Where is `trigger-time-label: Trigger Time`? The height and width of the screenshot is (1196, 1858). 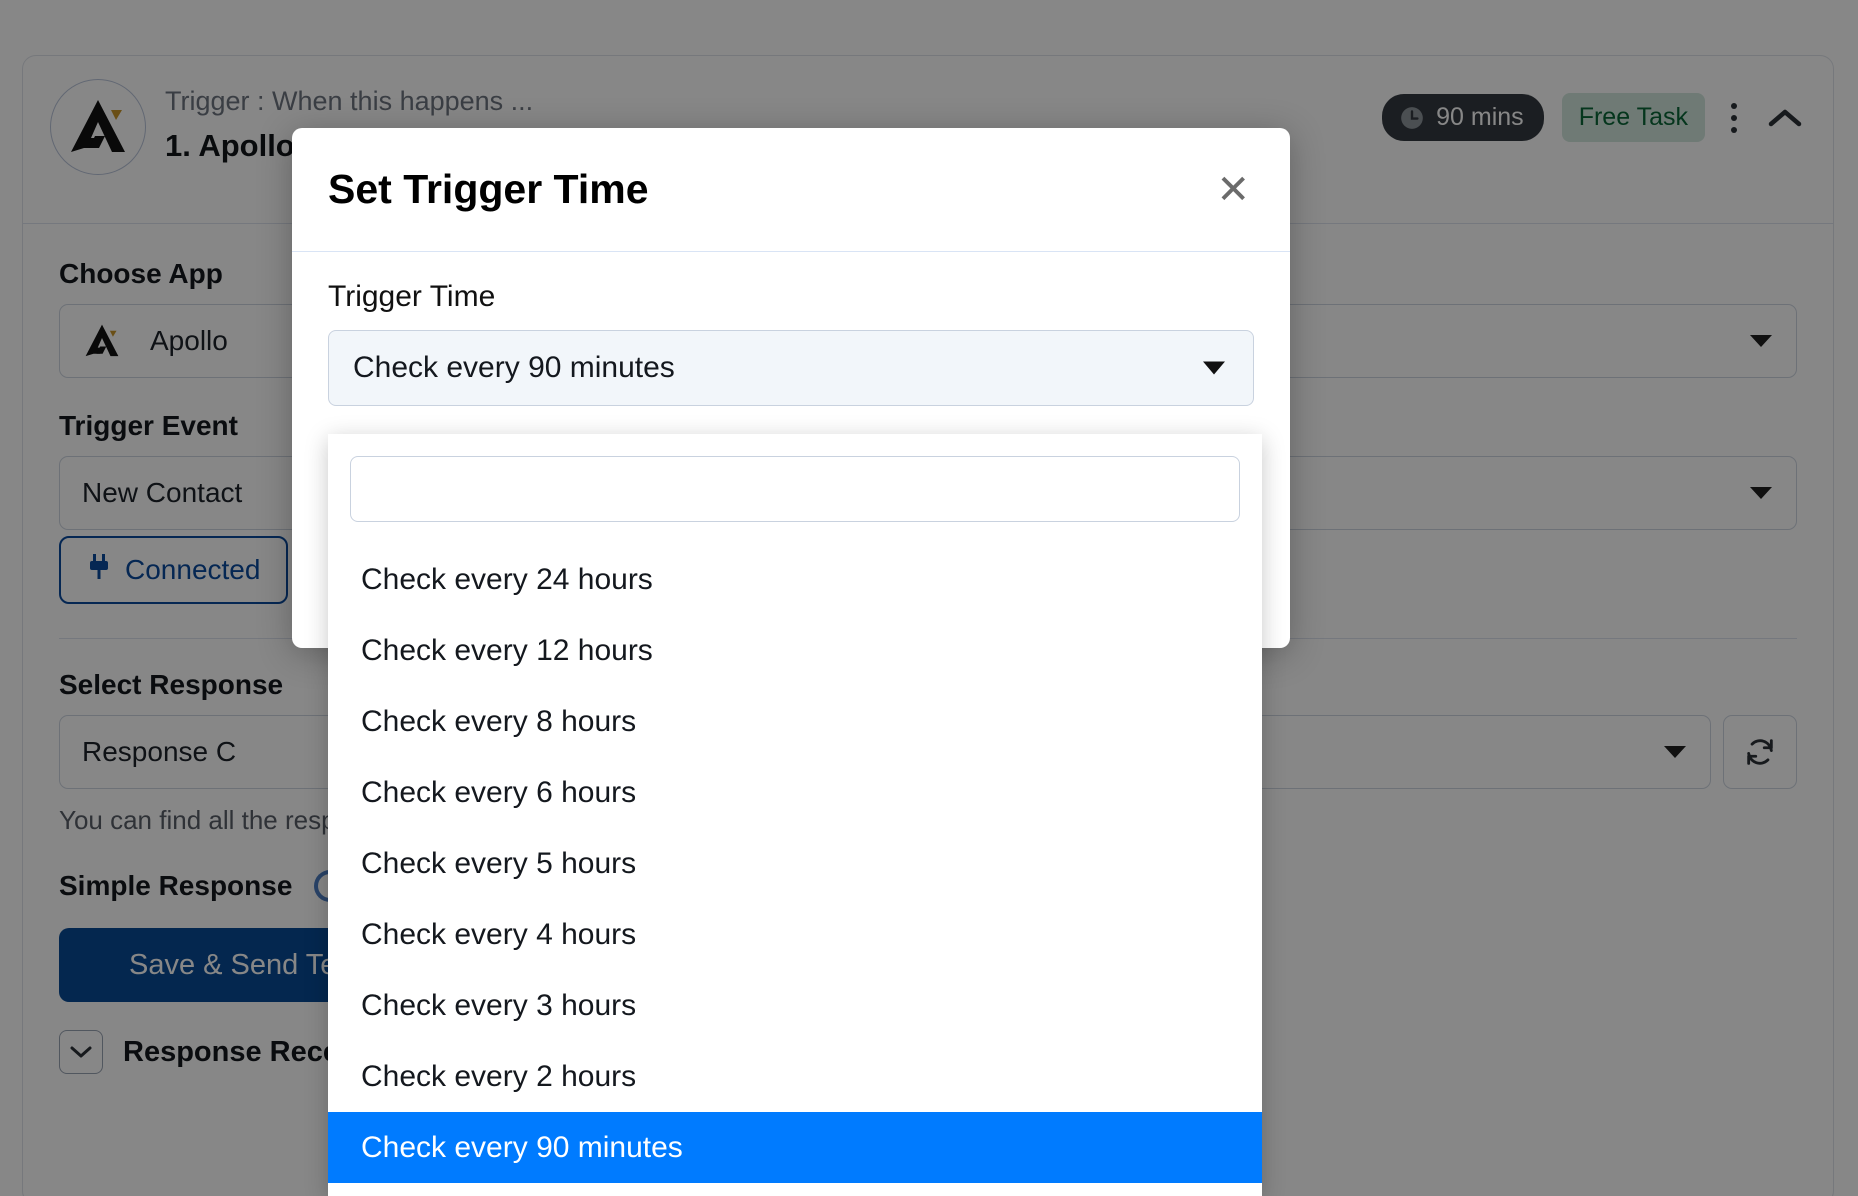 trigger-time-label: Trigger Time is located at coordinates (412, 296).